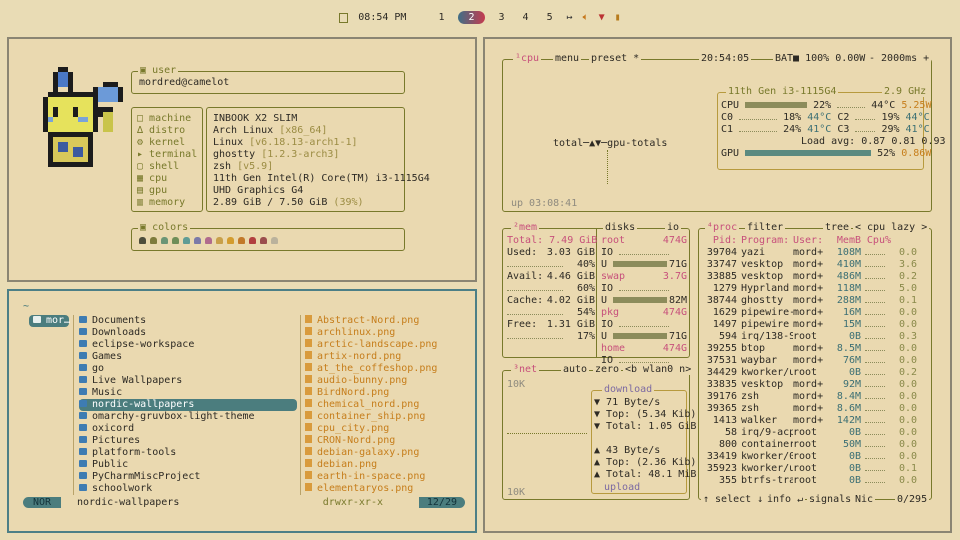 This screenshot has height=540, width=960. What do you see at coordinates (188, 441) in the screenshot?
I see `dir-item: Pictures` at bounding box center [188, 441].